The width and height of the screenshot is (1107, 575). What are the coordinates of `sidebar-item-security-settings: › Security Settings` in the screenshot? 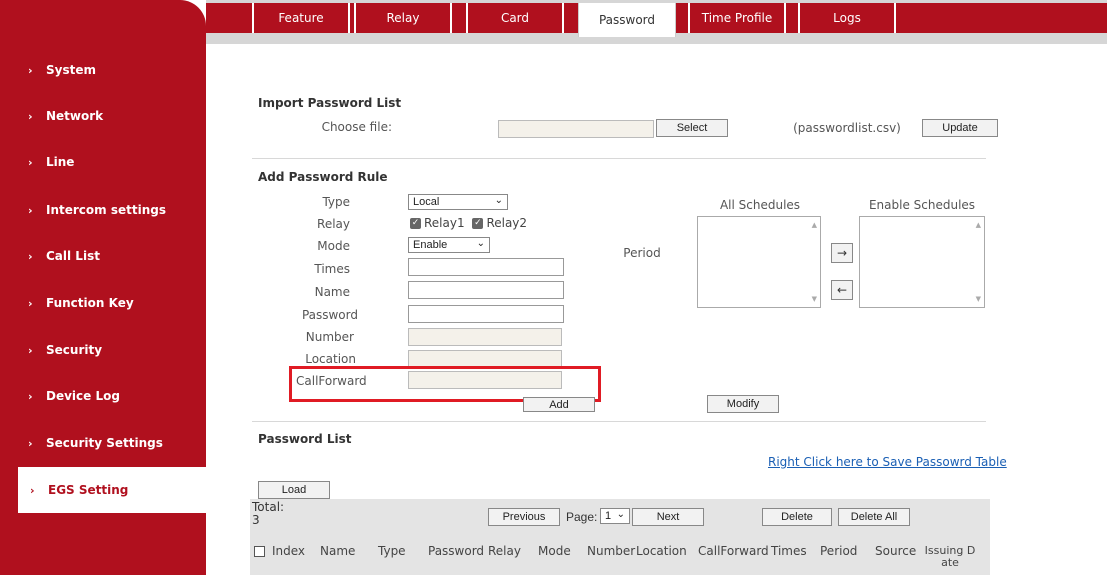 It's located at (103, 443).